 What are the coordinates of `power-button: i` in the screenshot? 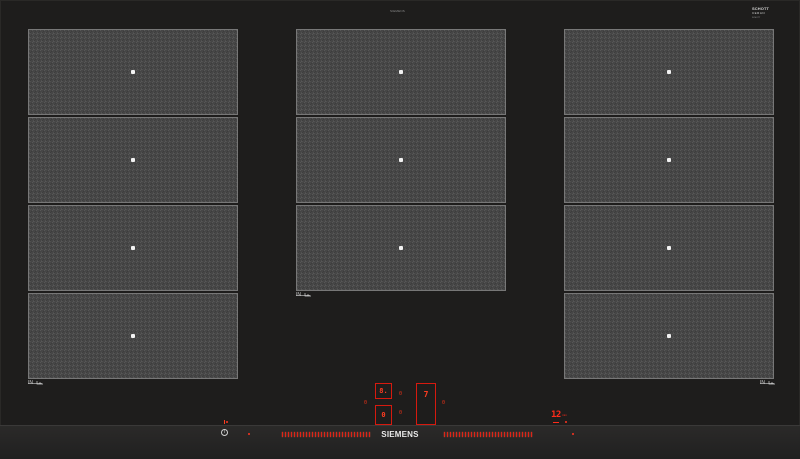 It's located at (224, 432).